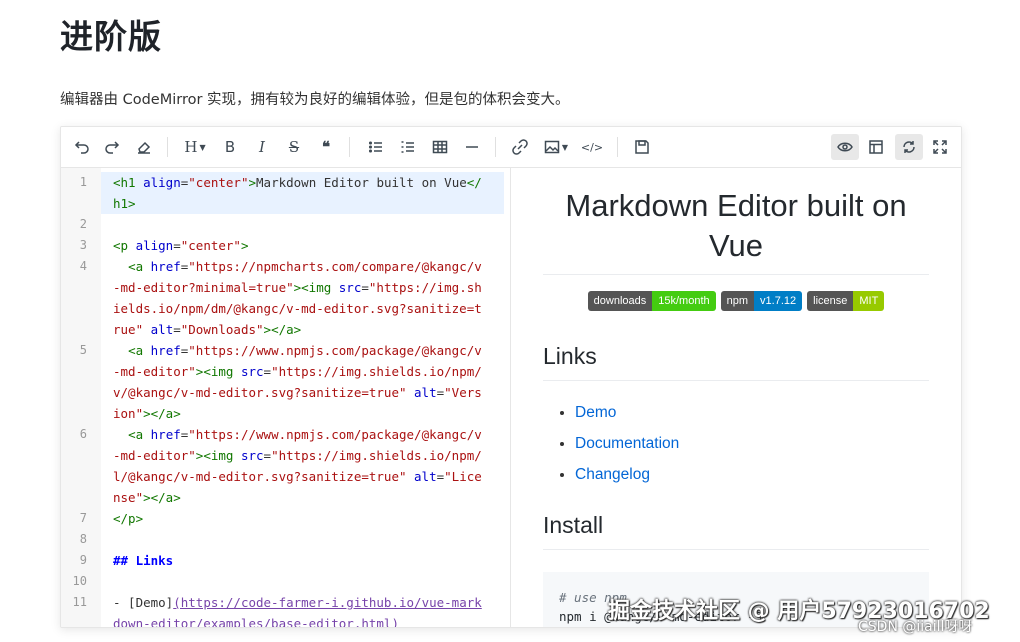  Describe the element at coordinates (846, 301) in the screenshot. I see `license-badge: license MIT` at that location.